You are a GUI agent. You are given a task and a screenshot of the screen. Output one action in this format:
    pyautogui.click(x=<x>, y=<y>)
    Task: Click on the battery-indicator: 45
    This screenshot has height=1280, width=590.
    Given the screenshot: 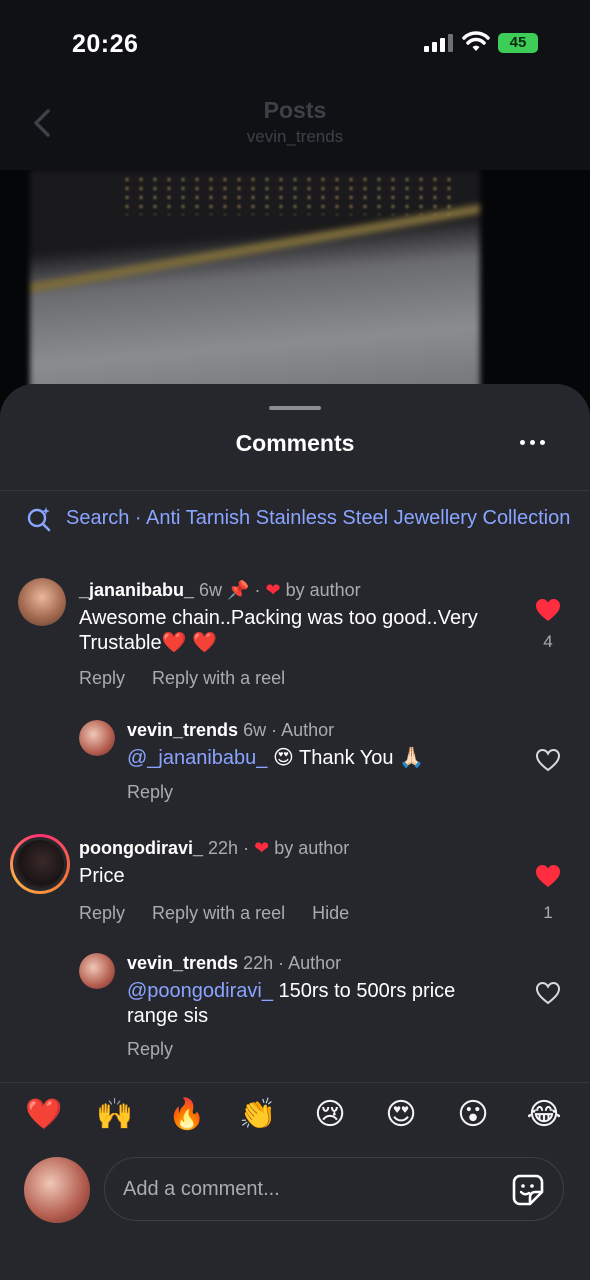 What is the action you would take?
    pyautogui.click(x=518, y=43)
    